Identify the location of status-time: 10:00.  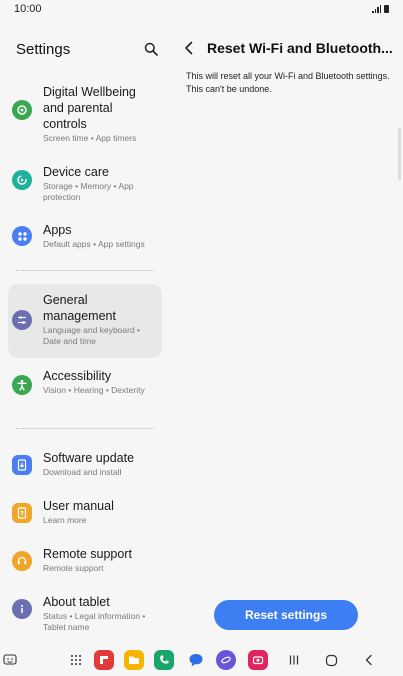
(28, 9).